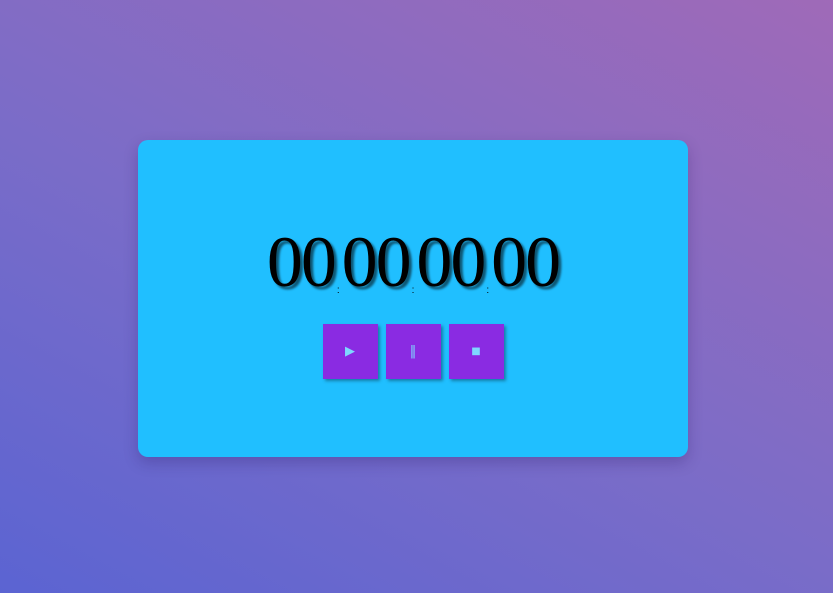 Image resolution: width=833 pixels, height=593 pixels. I want to click on start-button: ▶, so click(350, 351).